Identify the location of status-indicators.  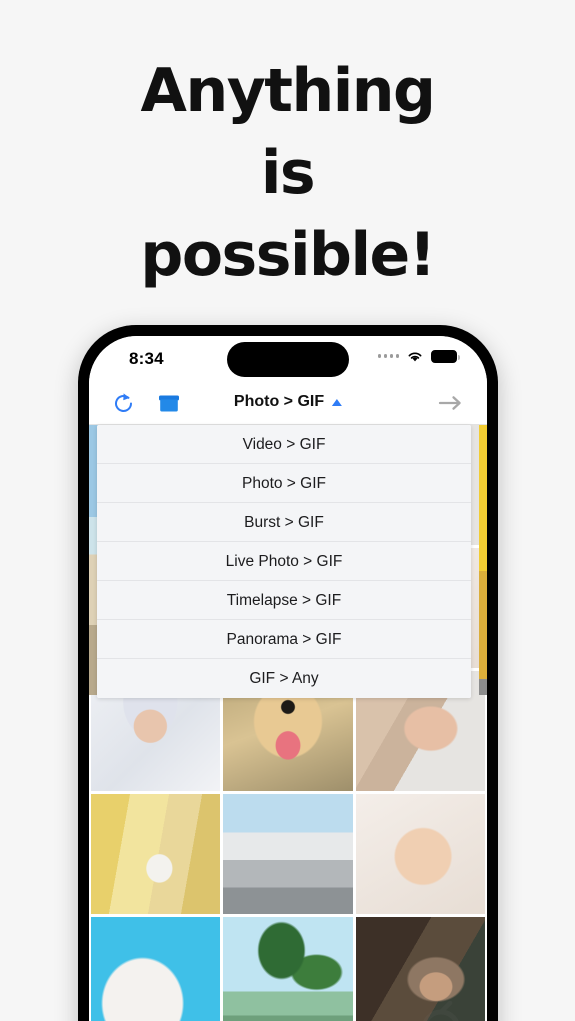
(418, 356).